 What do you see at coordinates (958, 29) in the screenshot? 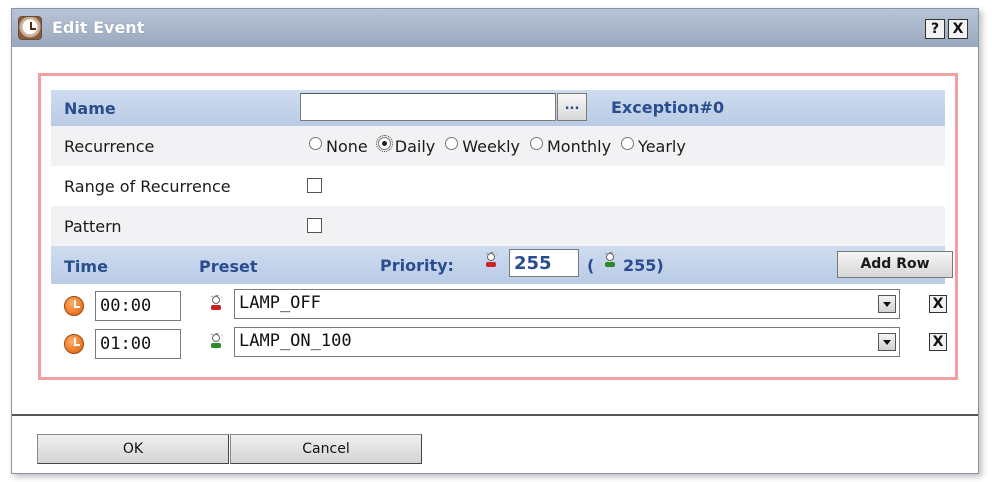
I see `close-button: X` at bounding box center [958, 29].